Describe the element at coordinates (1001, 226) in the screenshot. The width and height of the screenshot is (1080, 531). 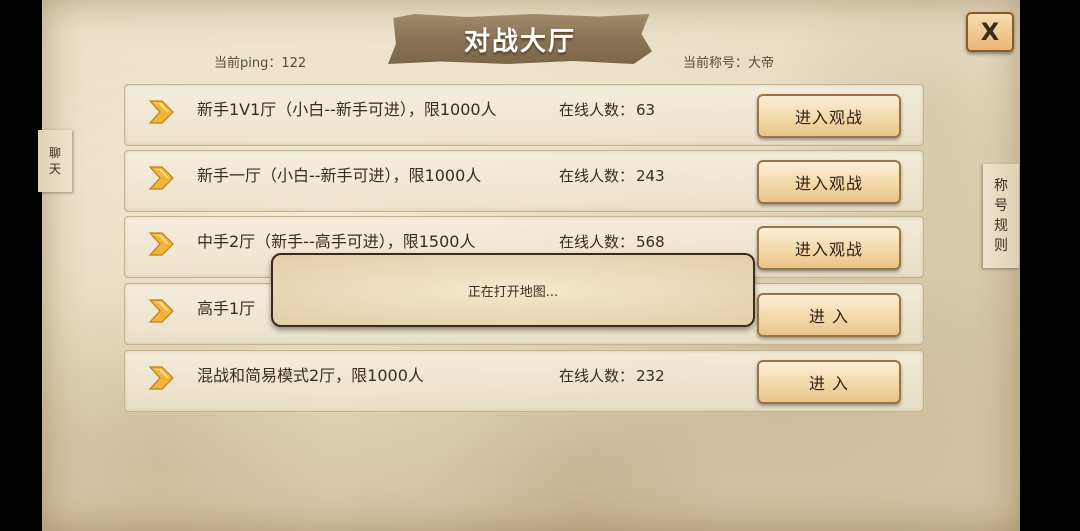
I see `rules-tab-char: 规` at that location.